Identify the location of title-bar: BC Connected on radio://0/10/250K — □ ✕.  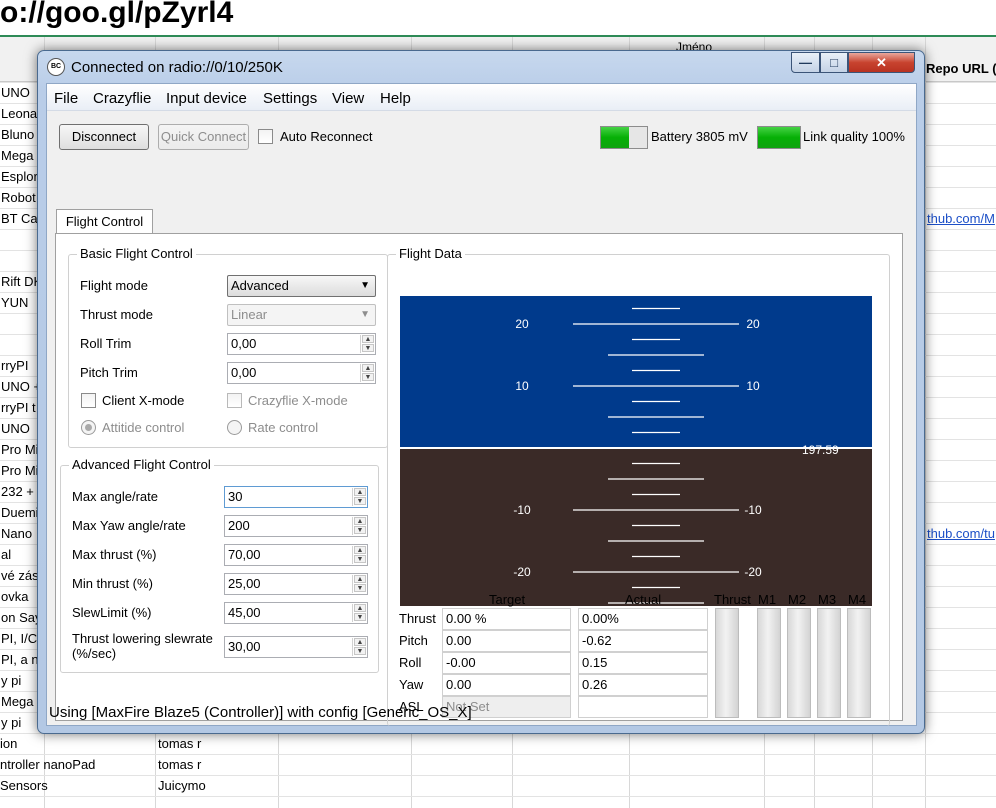
(481, 67).